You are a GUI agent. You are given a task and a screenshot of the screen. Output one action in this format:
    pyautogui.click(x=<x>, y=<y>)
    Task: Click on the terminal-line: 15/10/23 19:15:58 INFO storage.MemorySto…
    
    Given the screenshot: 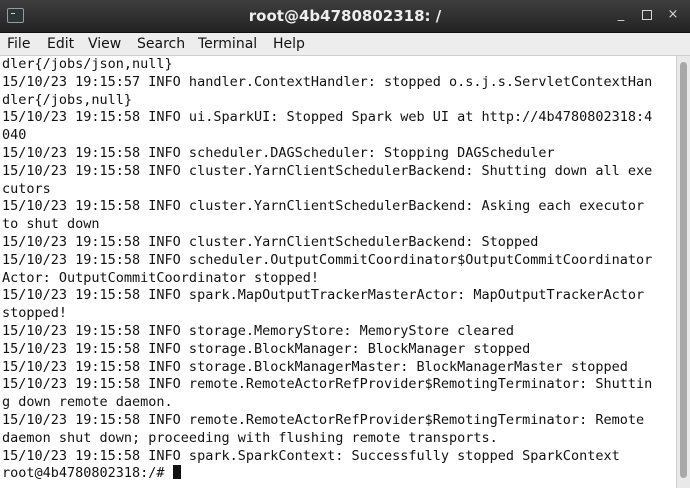 What is the action you would take?
    pyautogui.click(x=258, y=330)
    